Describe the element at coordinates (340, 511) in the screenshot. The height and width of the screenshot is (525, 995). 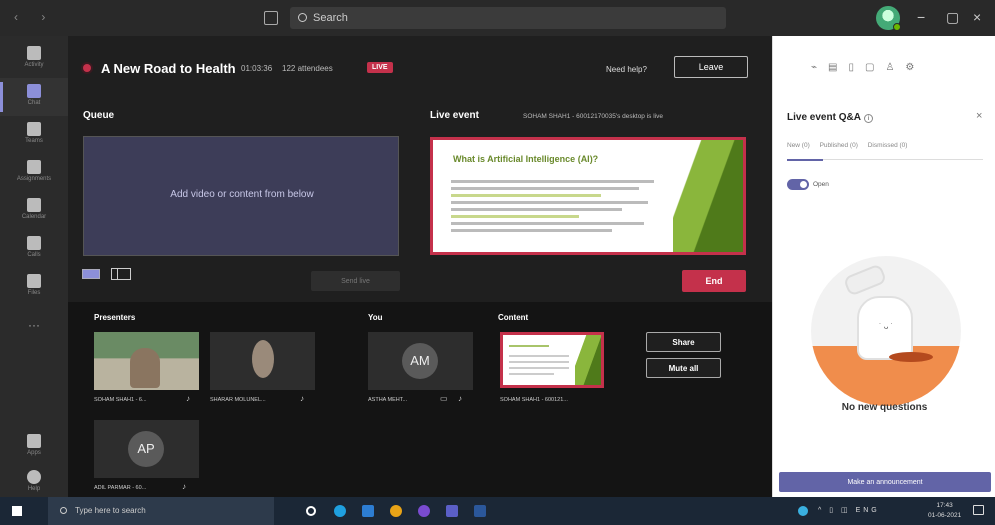
I see `edge-icon` at that location.